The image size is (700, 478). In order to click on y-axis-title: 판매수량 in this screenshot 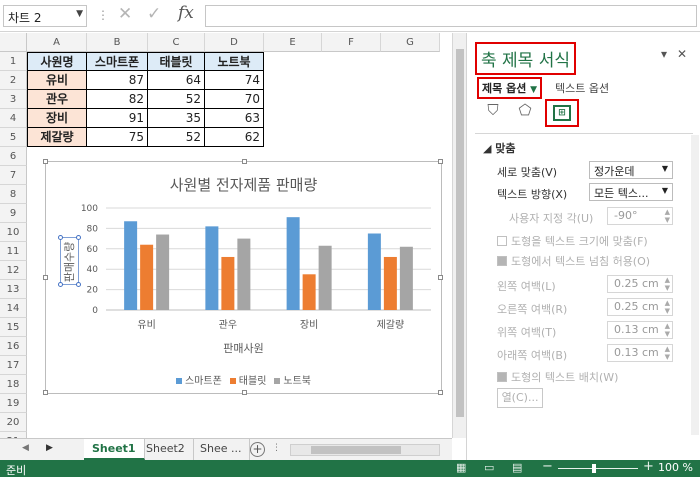, I will do `click(70, 262)`.